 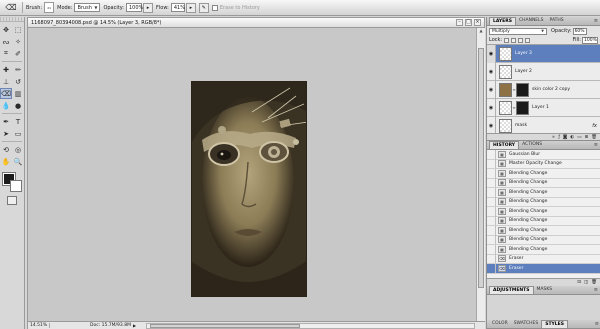 I want to click on flow-slider-toggle: ▸, so click(x=190, y=7).